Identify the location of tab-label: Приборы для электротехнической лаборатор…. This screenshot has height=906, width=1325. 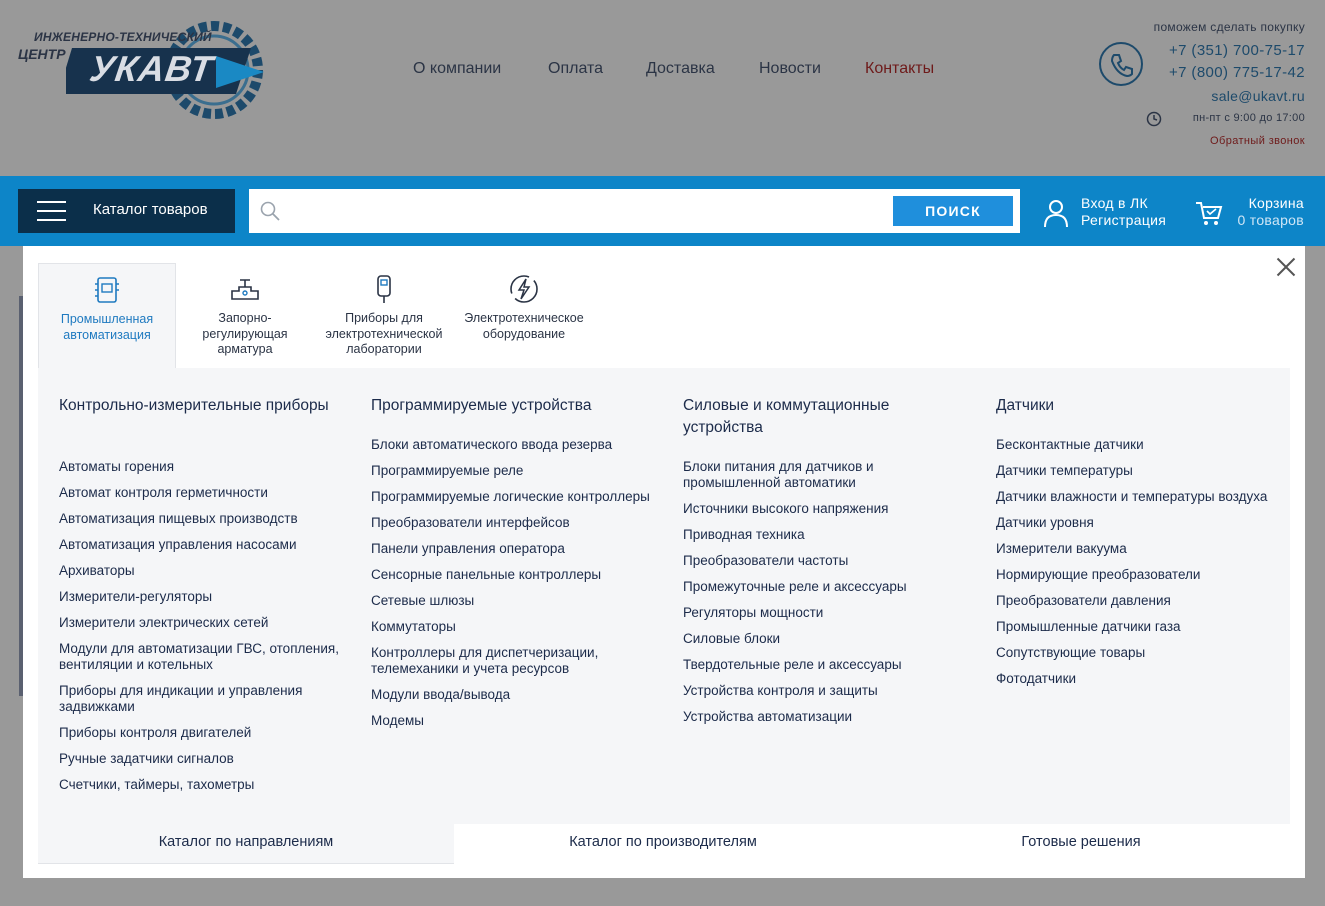
(384, 333).